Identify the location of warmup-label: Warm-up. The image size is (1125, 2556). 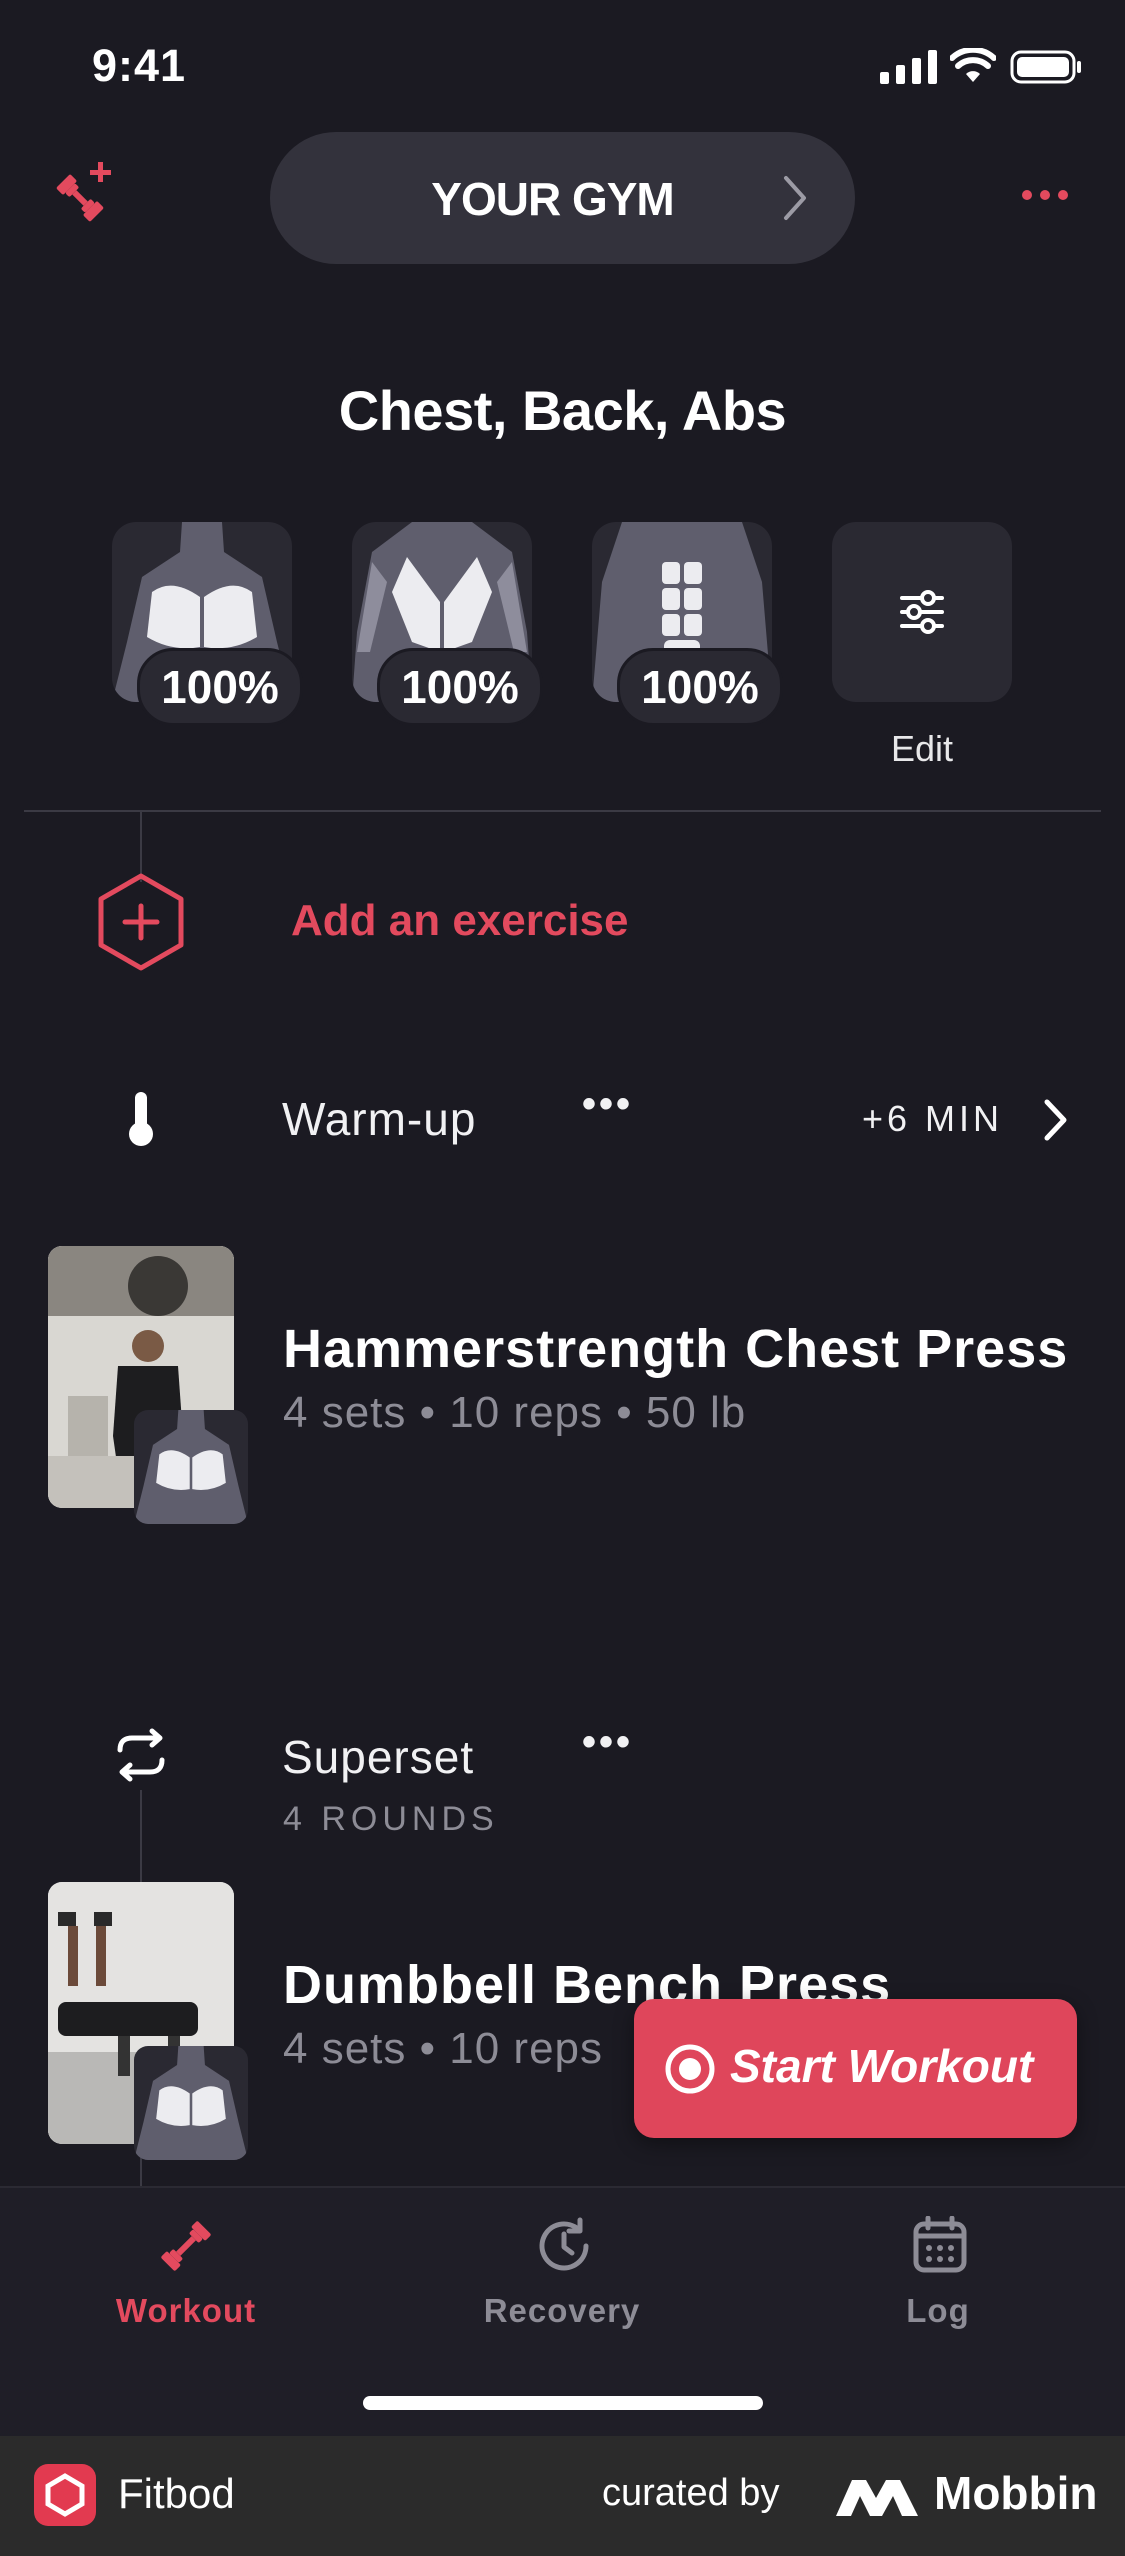
(379, 1119).